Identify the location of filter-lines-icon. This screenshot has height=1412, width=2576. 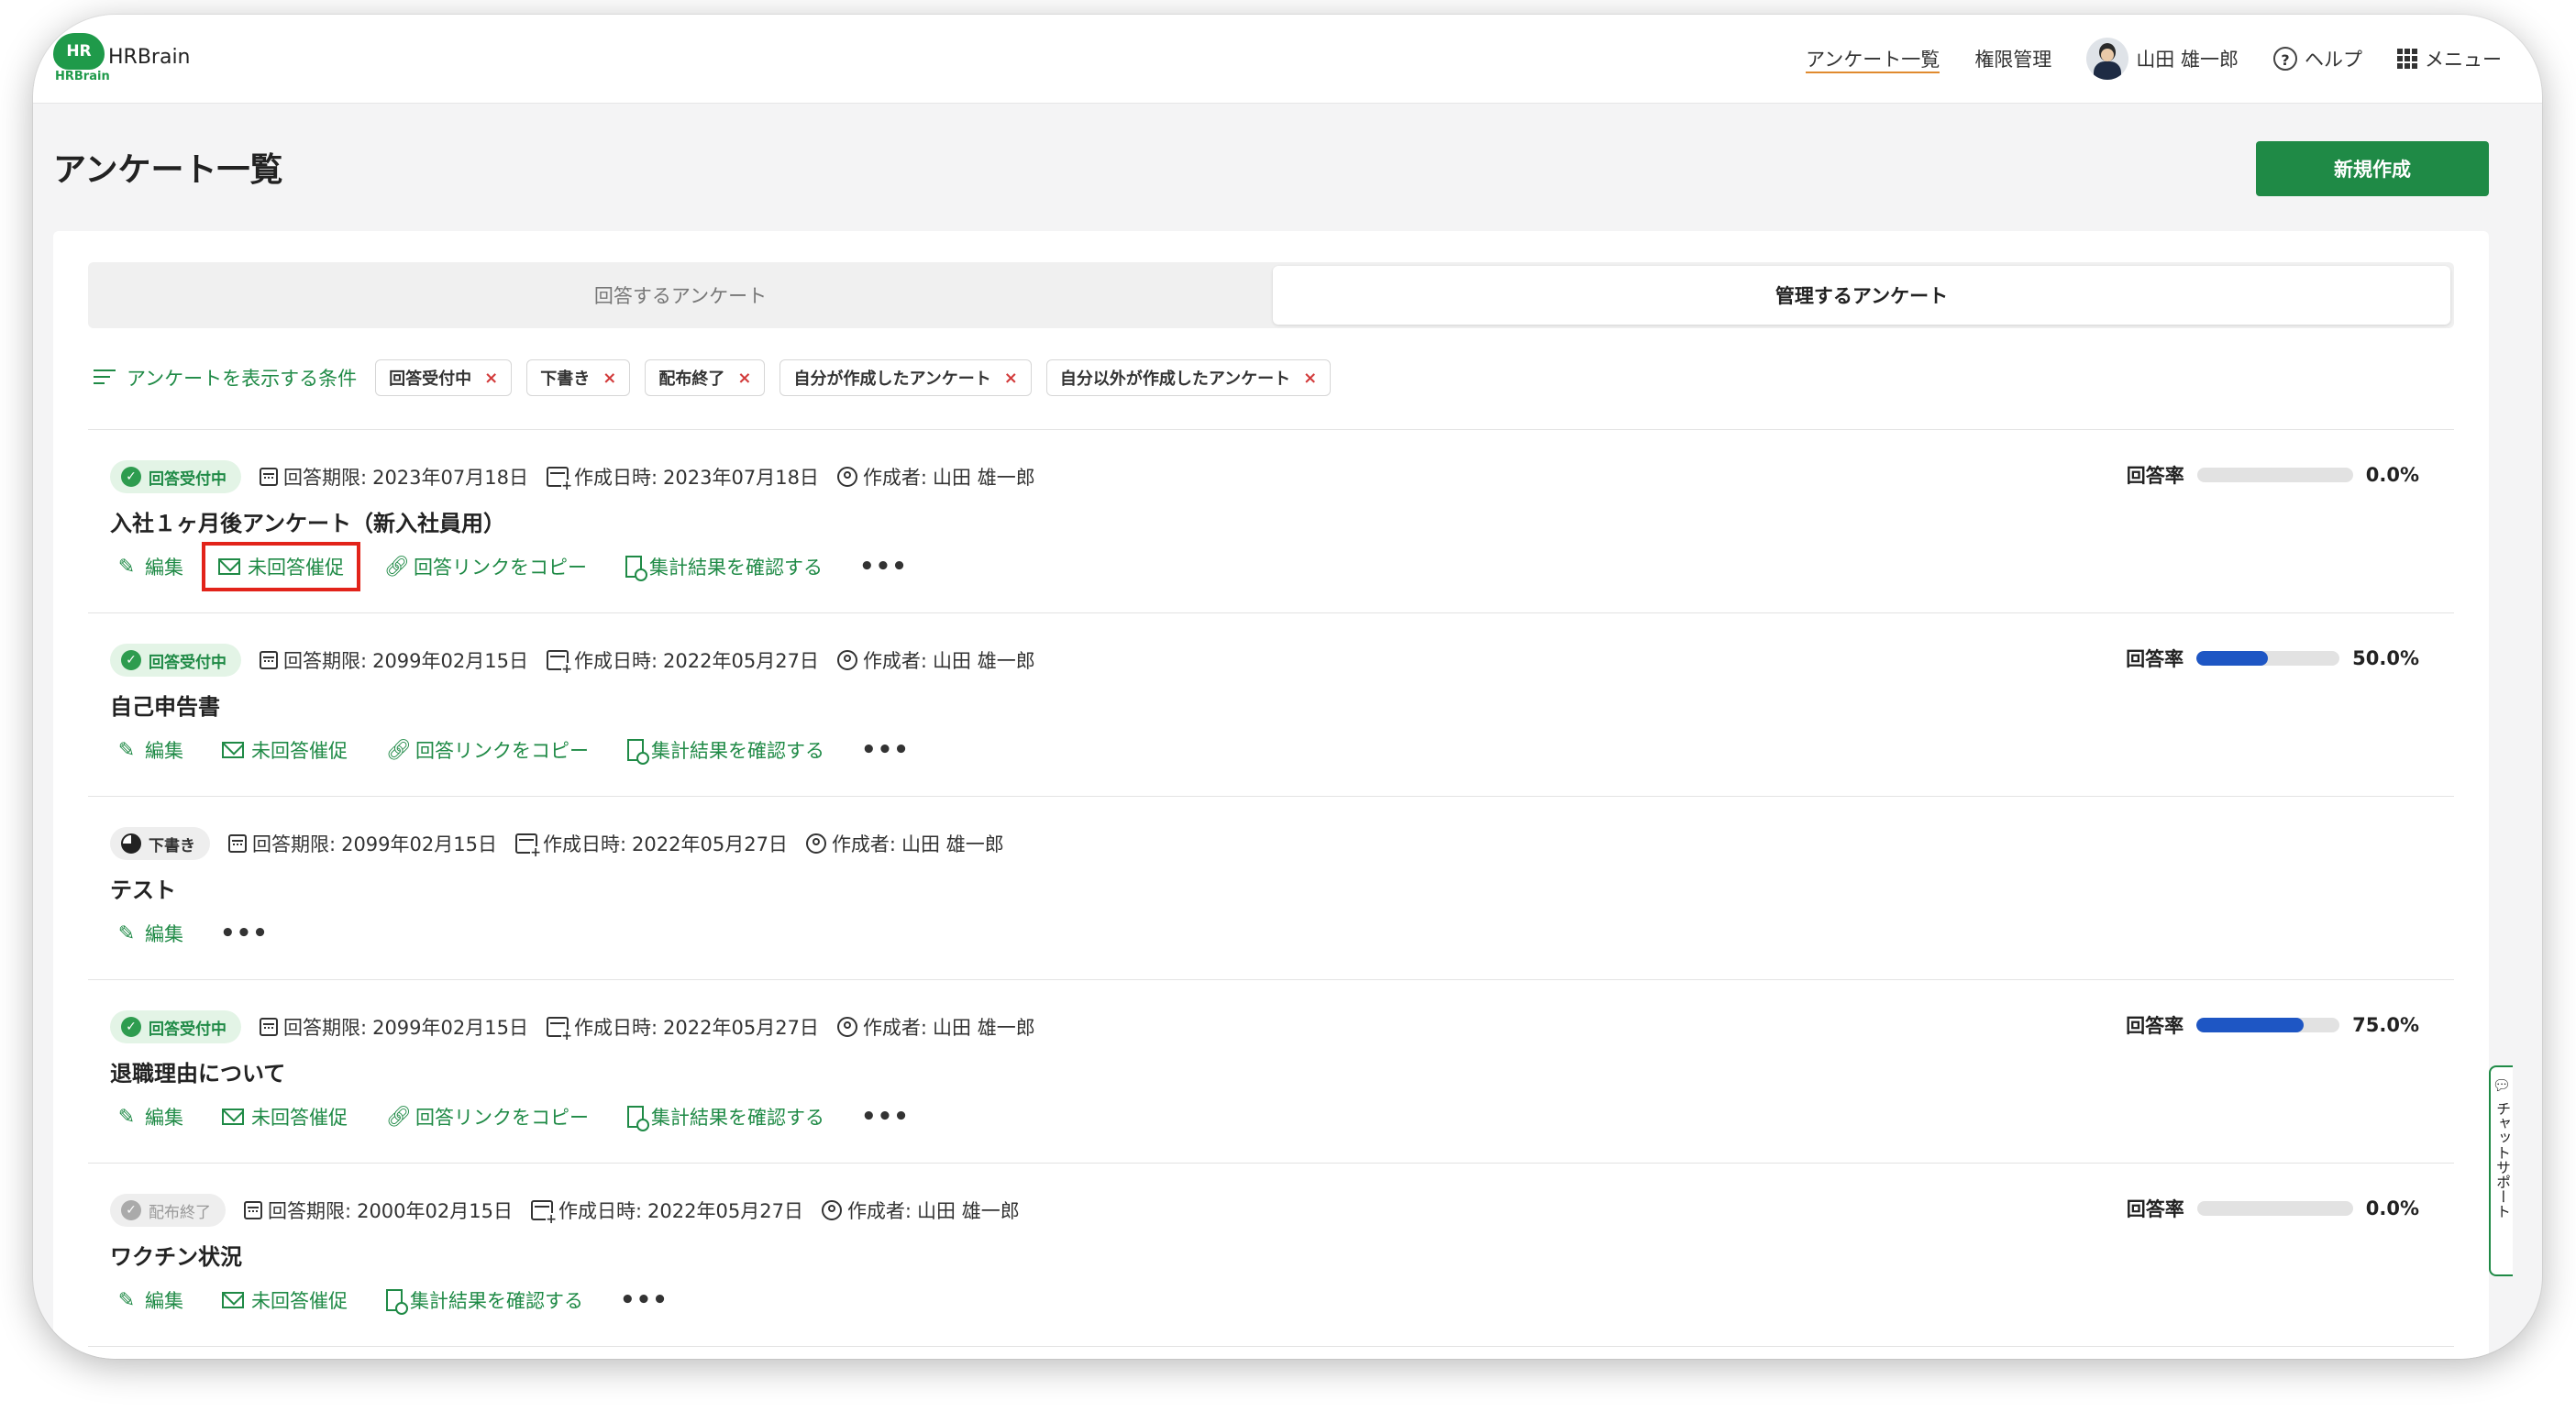
(105, 378).